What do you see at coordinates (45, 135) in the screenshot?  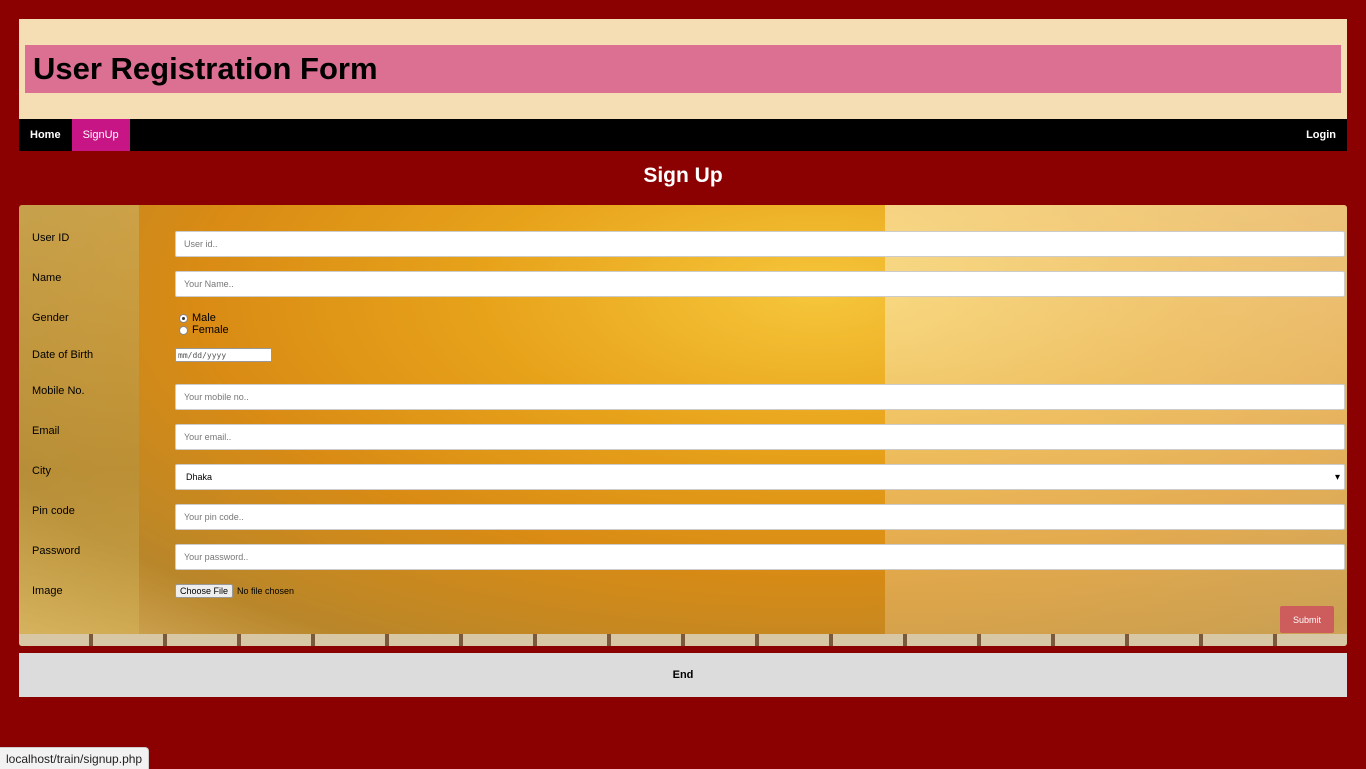 I see `nav-home-link: Home` at bounding box center [45, 135].